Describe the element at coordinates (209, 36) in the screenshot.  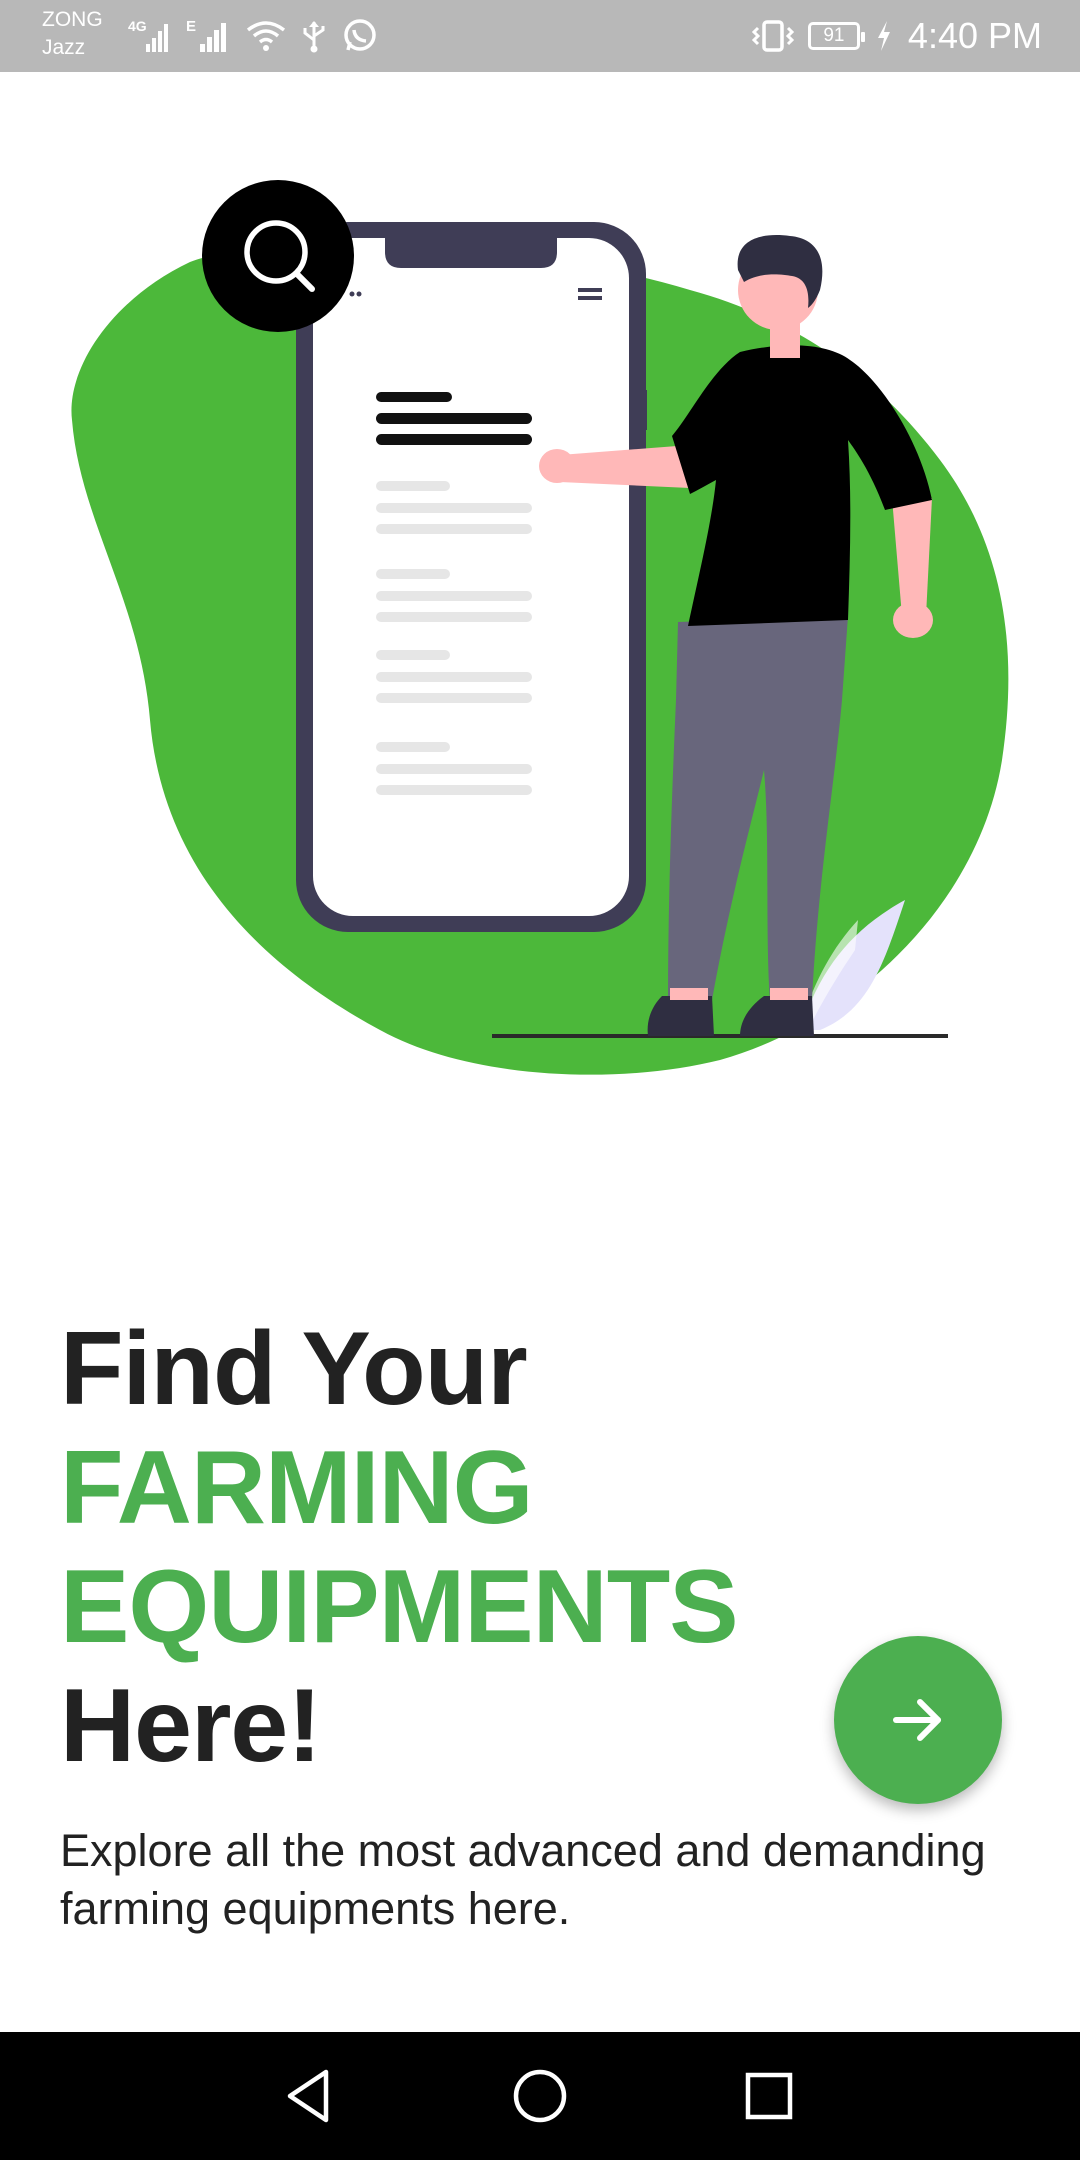
I see `signal-icon: E` at that location.